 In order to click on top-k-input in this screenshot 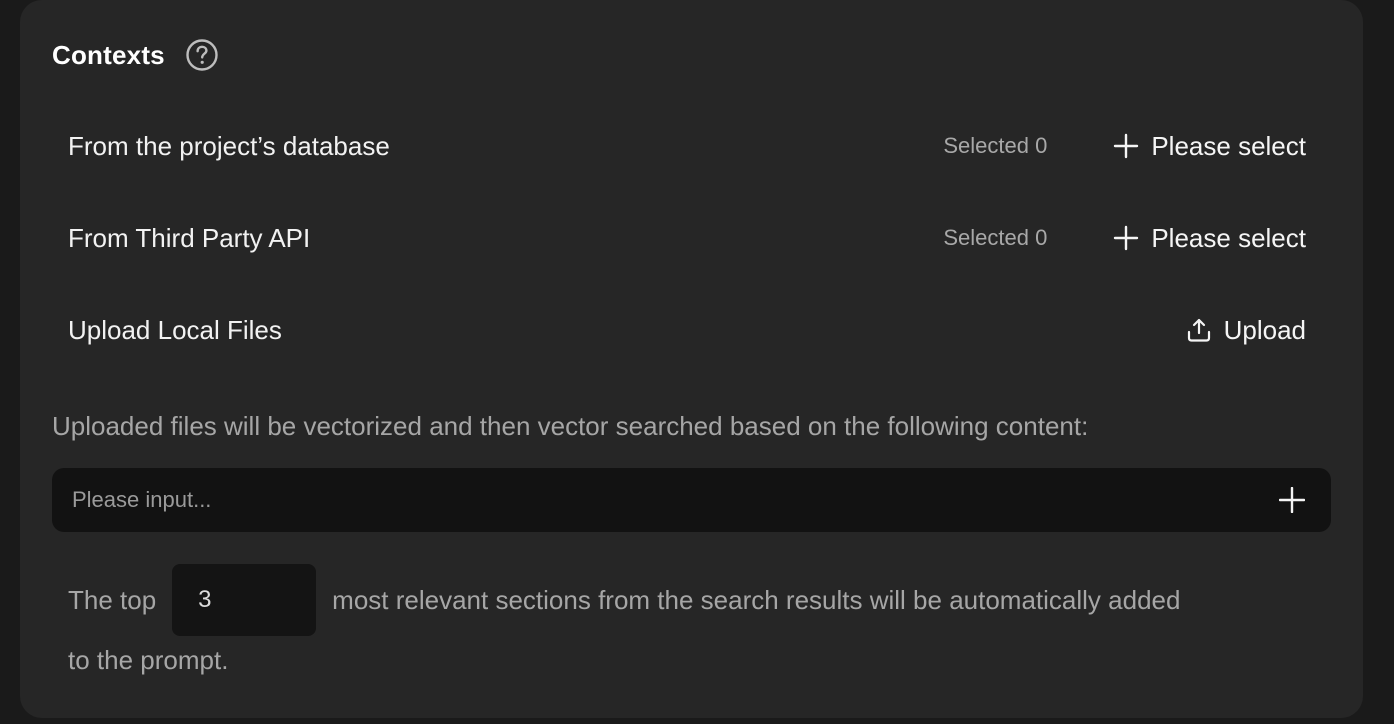, I will do `click(244, 600)`.